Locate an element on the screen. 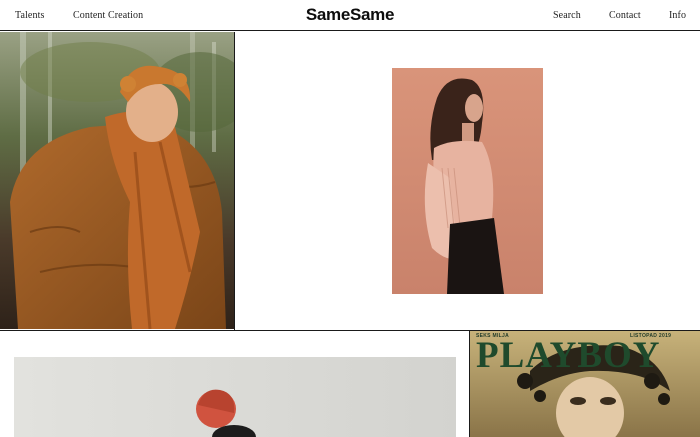 The width and height of the screenshot is (700, 437). nav-search: Search is located at coordinates (567, 15).